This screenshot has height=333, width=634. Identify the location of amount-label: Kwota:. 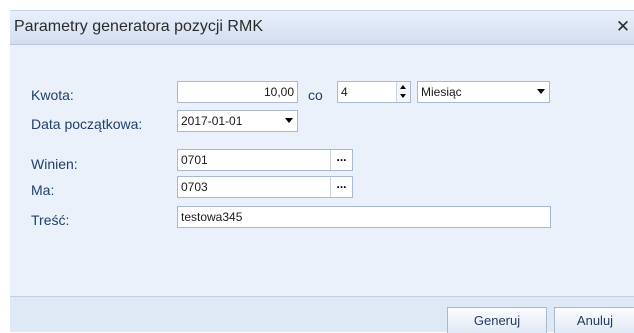
(52, 95).